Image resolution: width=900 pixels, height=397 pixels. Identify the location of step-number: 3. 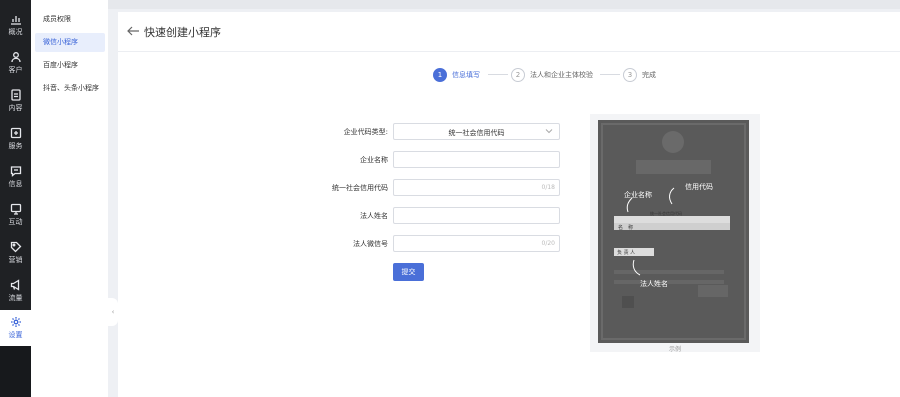
(630, 75).